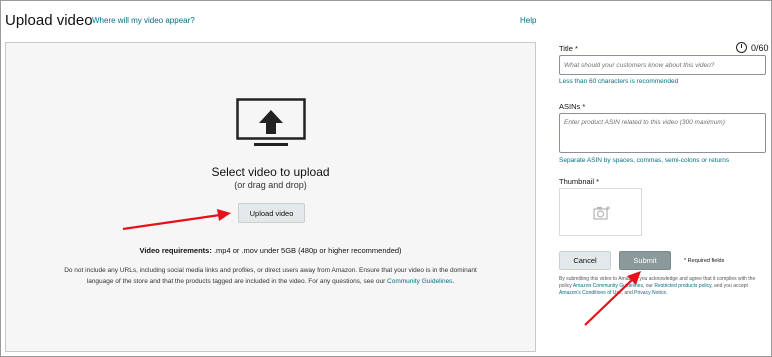  What do you see at coordinates (143, 20) in the screenshot?
I see `where-video-appears-link: Where will my video appear?` at bounding box center [143, 20].